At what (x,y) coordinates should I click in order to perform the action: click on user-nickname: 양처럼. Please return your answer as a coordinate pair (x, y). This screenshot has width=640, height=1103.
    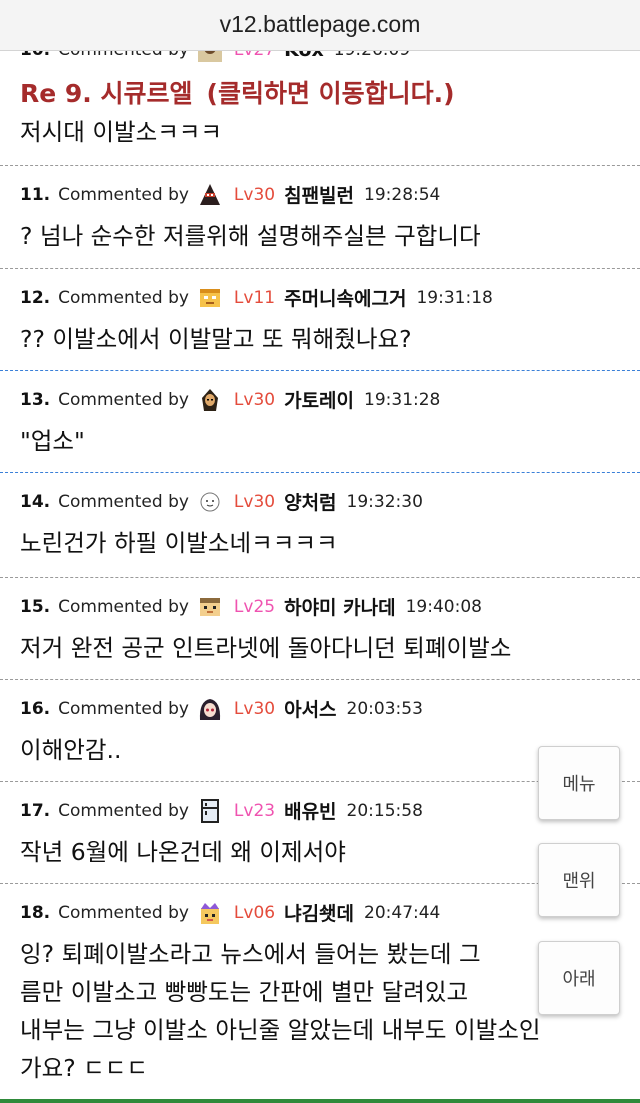
    Looking at the image, I should click on (310, 501).